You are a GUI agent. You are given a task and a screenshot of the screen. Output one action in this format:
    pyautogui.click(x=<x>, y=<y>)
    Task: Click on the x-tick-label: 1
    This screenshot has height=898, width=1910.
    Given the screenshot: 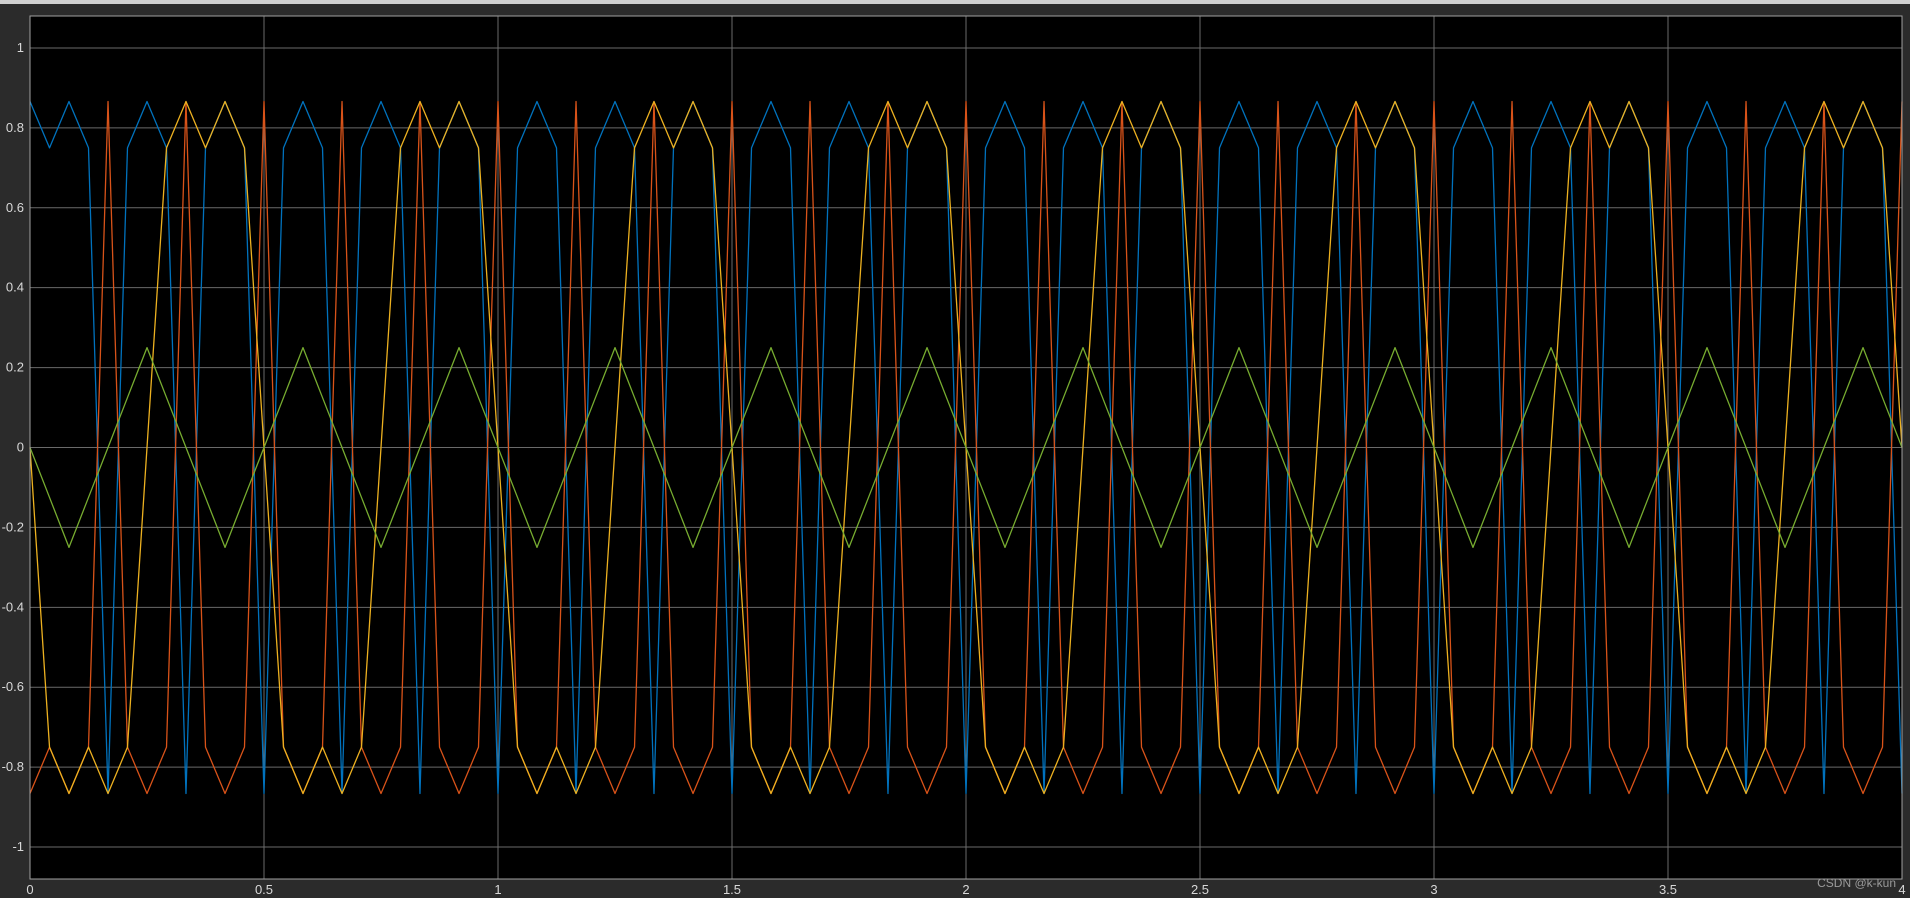 What is the action you would take?
    pyautogui.click(x=497, y=889)
    